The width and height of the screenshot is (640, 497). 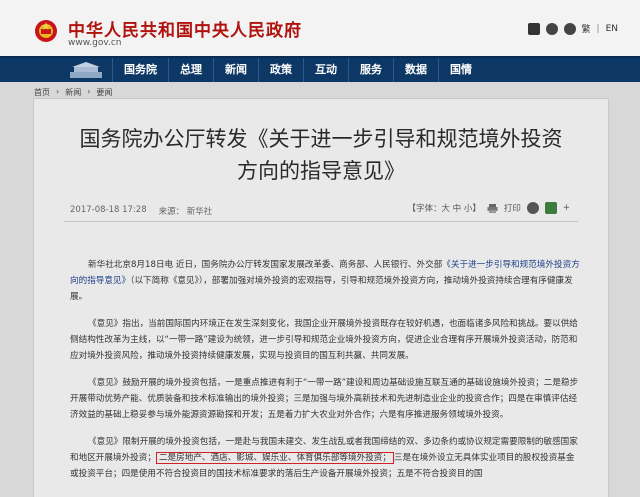 What do you see at coordinates (321, 171) in the screenshot?
I see `article-title-line-2: 方向的指导意见》` at bounding box center [321, 171].